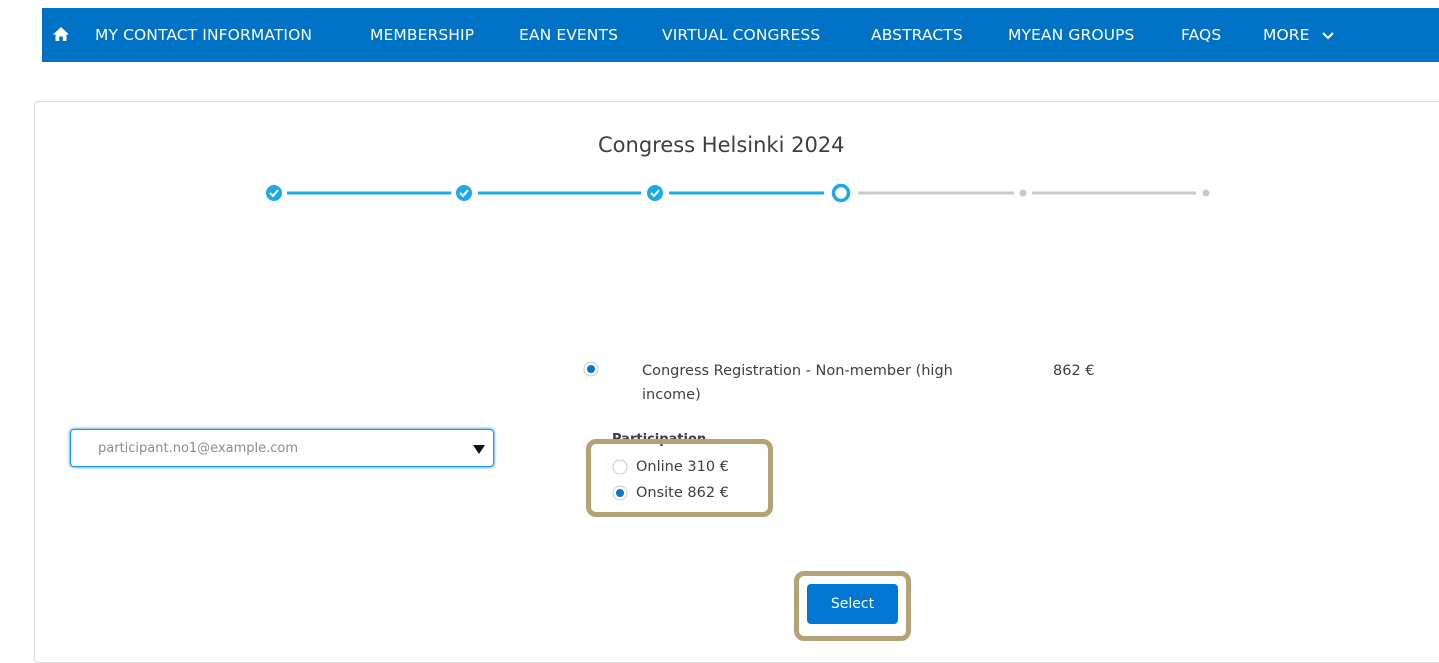  What do you see at coordinates (591, 369) in the screenshot?
I see `registration-radio` at bounding box center [591, 369].